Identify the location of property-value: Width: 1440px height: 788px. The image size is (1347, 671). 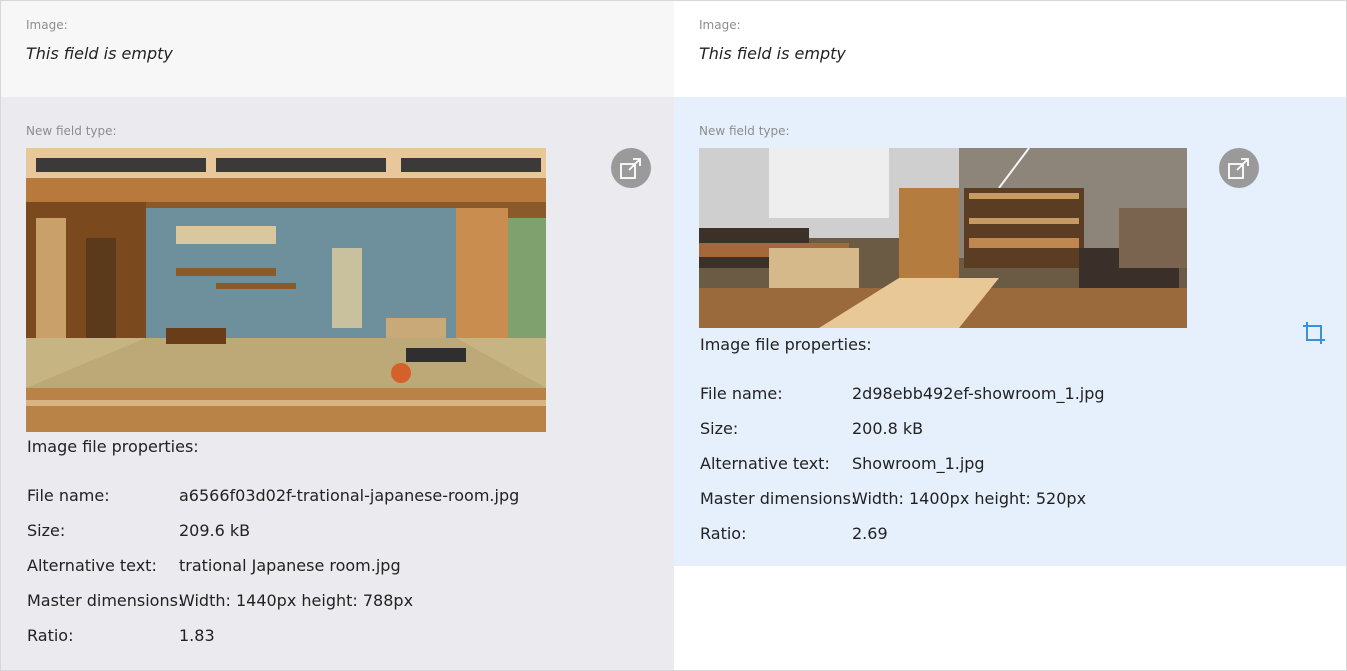
(296, 600).